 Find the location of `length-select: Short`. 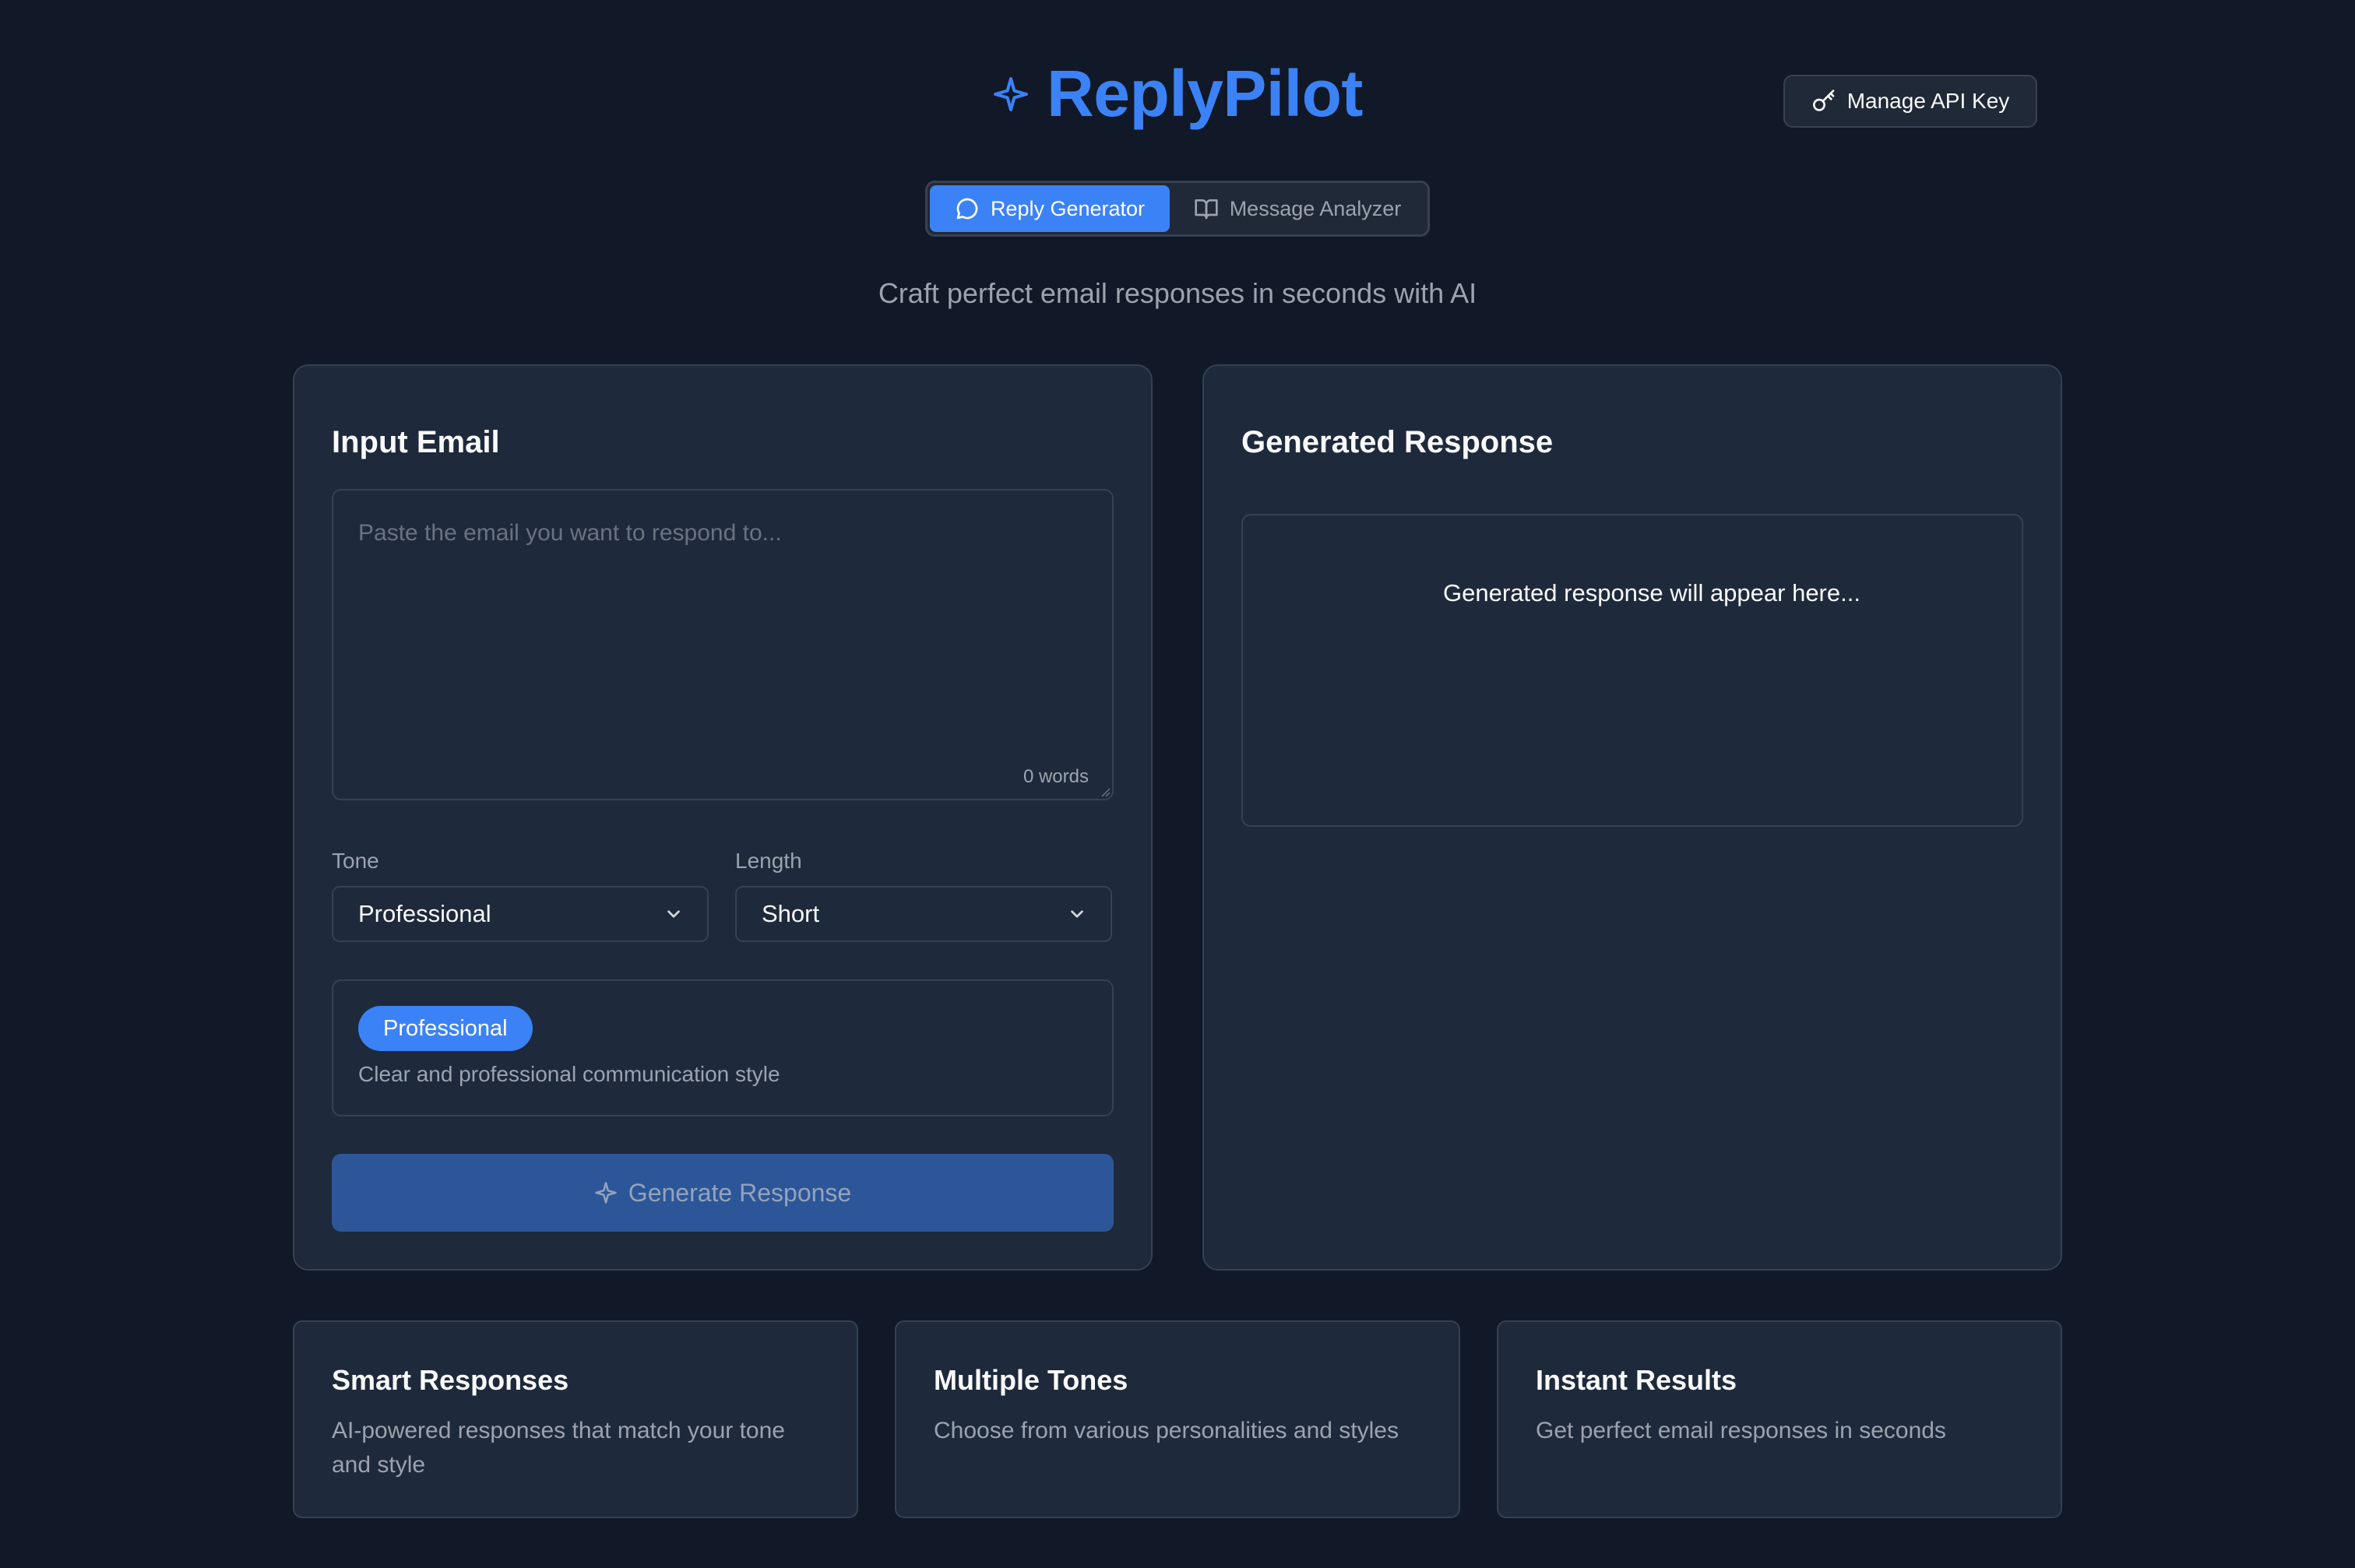

length-select: Short is located at coordinates (923, 914).